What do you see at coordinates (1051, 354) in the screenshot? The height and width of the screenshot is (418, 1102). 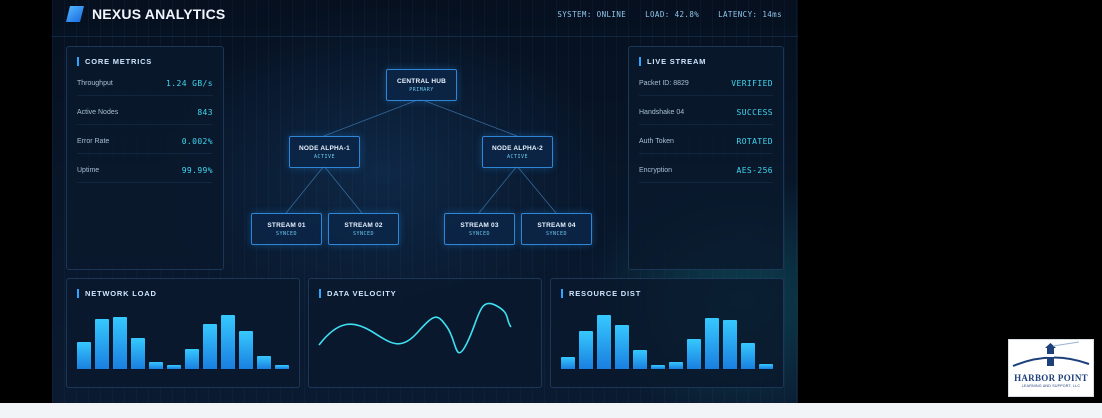 I see `lighthouse-icon` at bounding box center [1051, 354].